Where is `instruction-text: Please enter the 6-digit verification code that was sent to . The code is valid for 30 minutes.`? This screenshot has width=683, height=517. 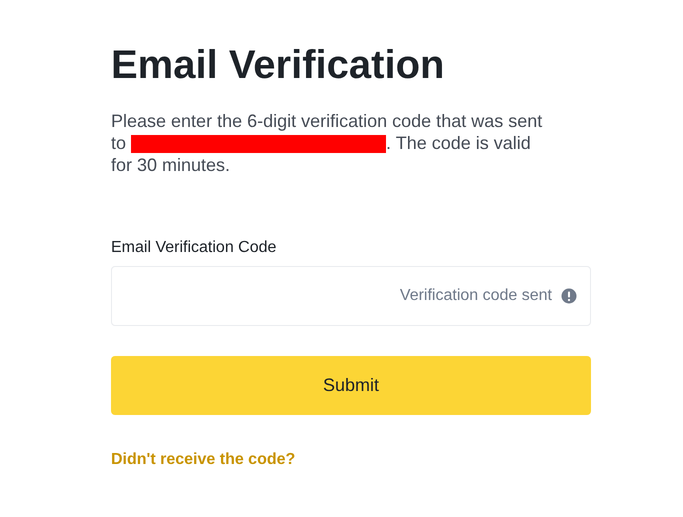
instruction-text: Please enter the 6-digit verification code that was sent to . The code is valid for 30 minutes. is located at coordinates (327, 143).